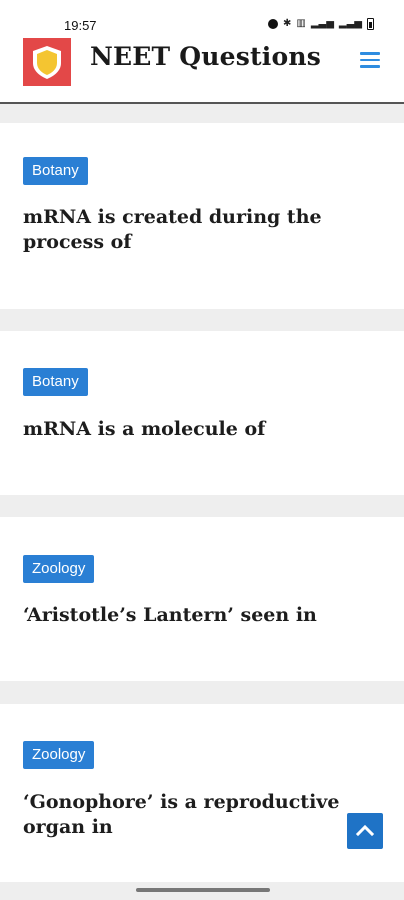 This screenshot has height=900, width=404. What do you see at coordinates (202, 17) in the screenshot?
I see `status-bar: 19:57 ✱ ▥ ▂▃▅ ▂▃▅` at bounding box center [202, 17].